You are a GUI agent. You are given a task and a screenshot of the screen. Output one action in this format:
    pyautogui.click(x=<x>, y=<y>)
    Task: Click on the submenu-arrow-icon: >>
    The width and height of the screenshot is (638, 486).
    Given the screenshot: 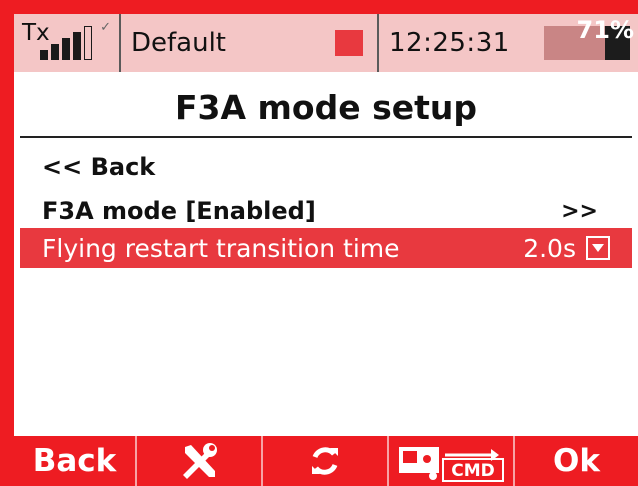 What is the action you would take?
    pyautogui.click(x=579, y=211)
    